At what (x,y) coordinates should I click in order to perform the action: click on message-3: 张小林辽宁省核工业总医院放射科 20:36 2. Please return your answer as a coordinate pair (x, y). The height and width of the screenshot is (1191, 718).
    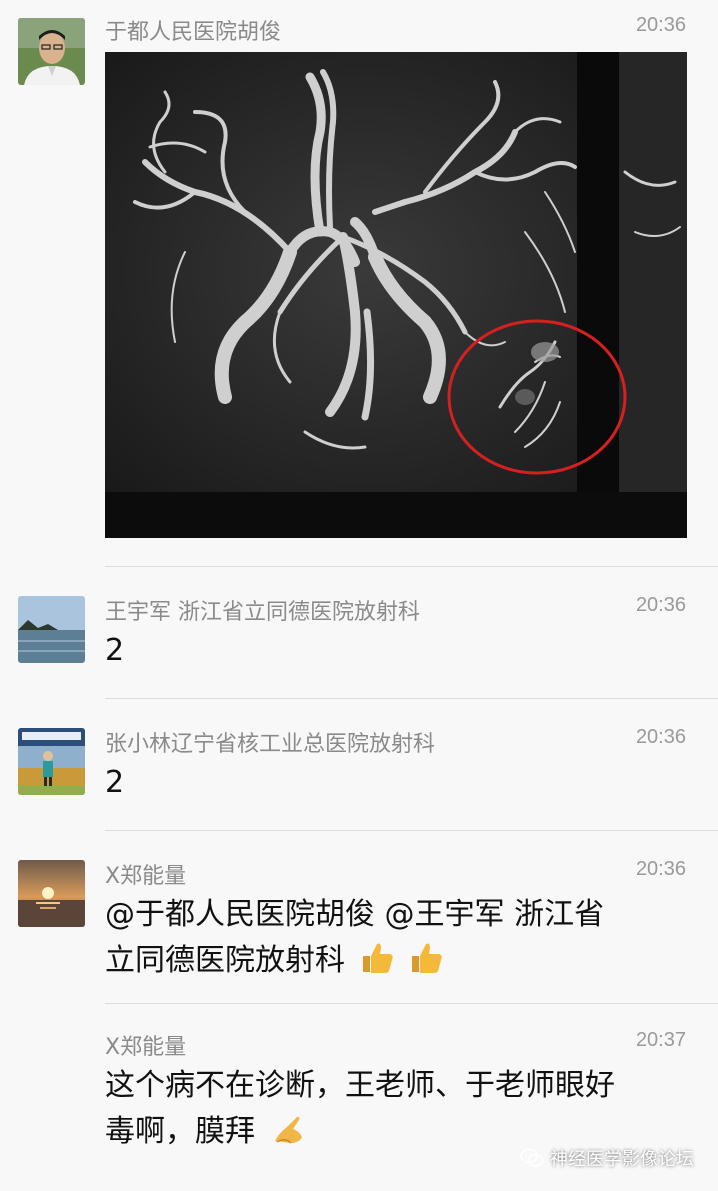
    Looking at the image, I should click on (359, 764).